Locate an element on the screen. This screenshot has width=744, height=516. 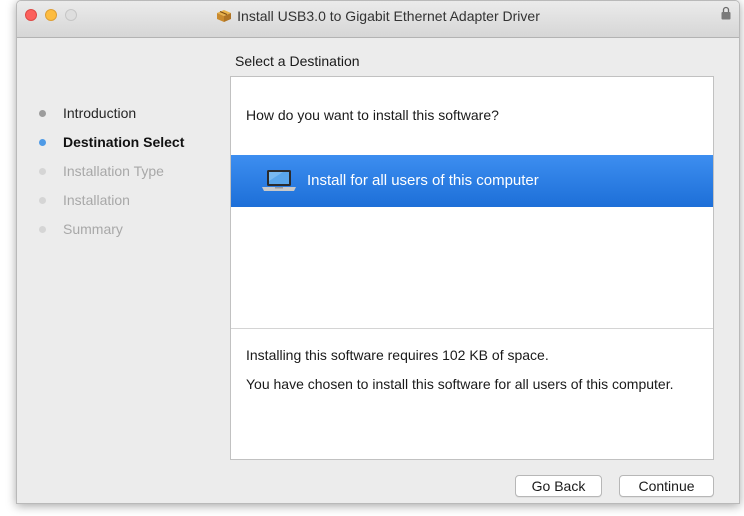
step-destination-select: Destination Select is located at coordinates (135, 148).